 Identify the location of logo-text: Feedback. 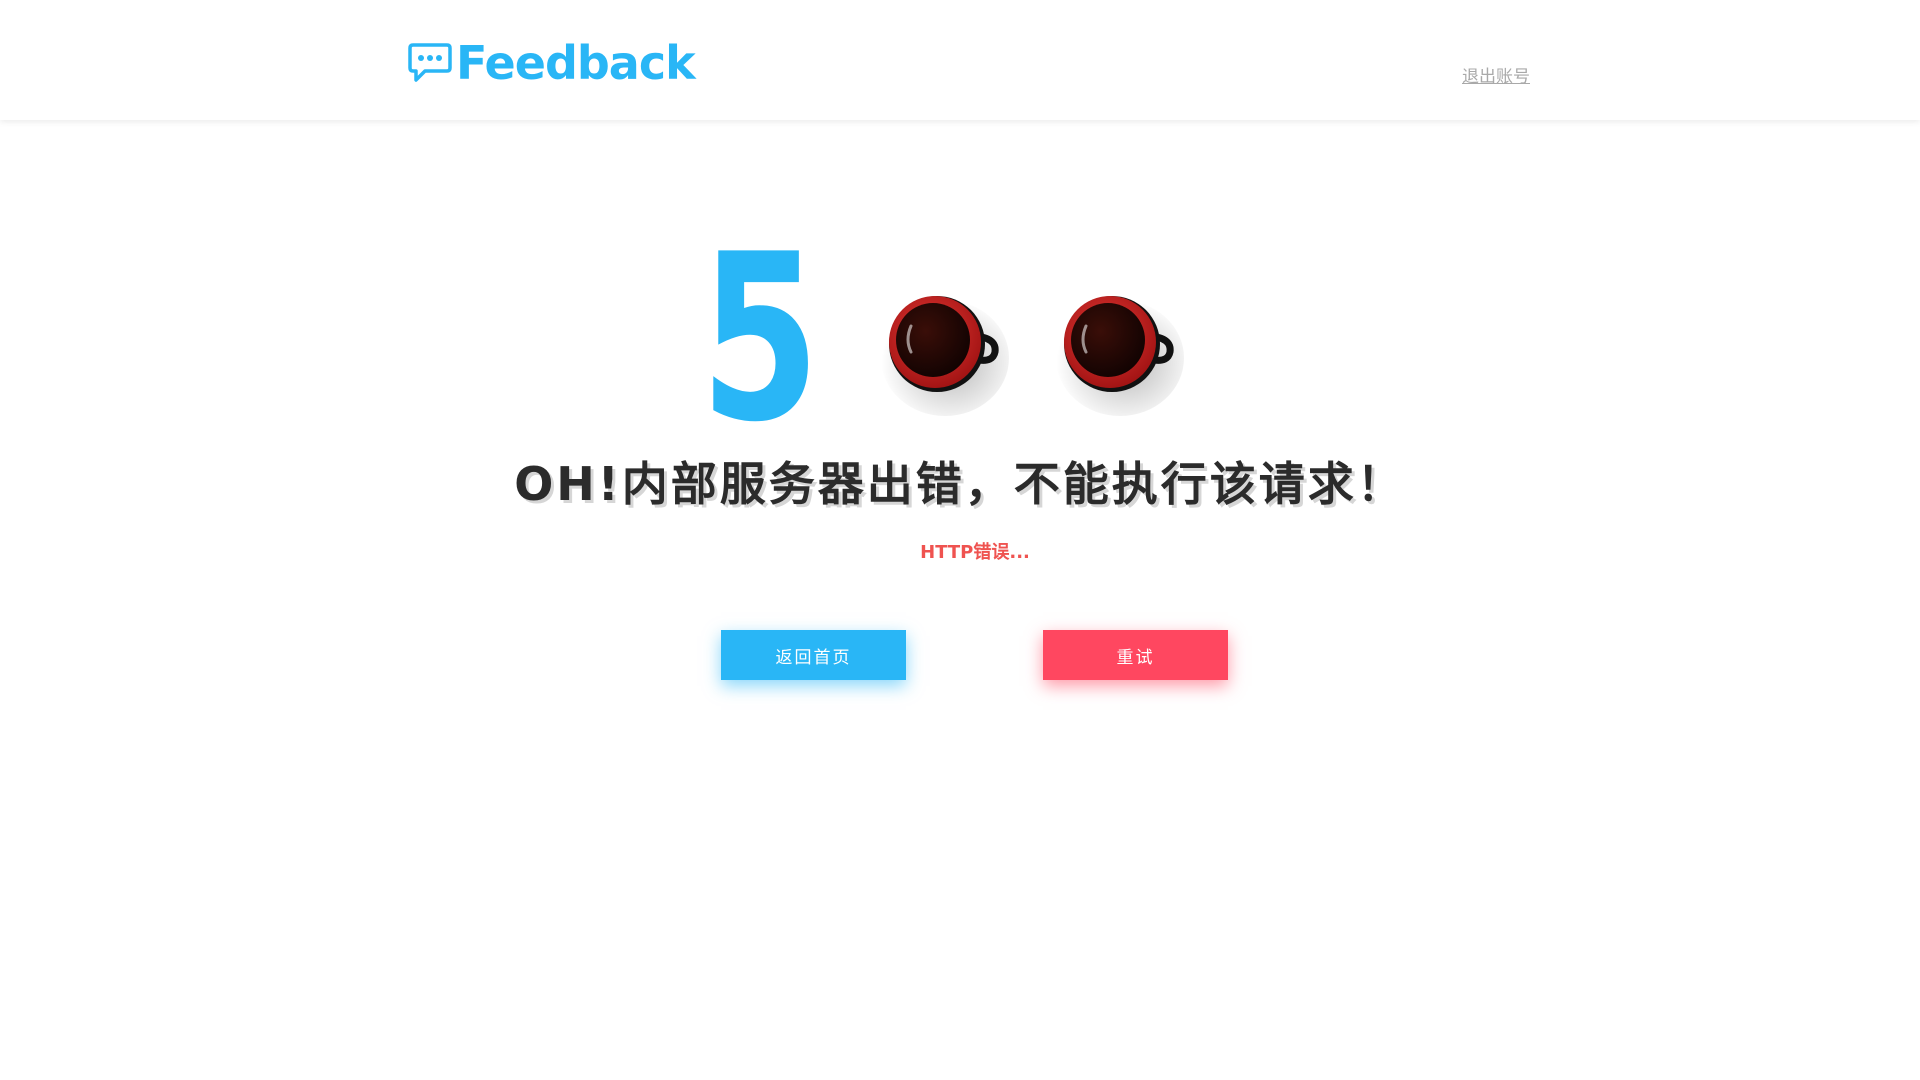
(576, 63).